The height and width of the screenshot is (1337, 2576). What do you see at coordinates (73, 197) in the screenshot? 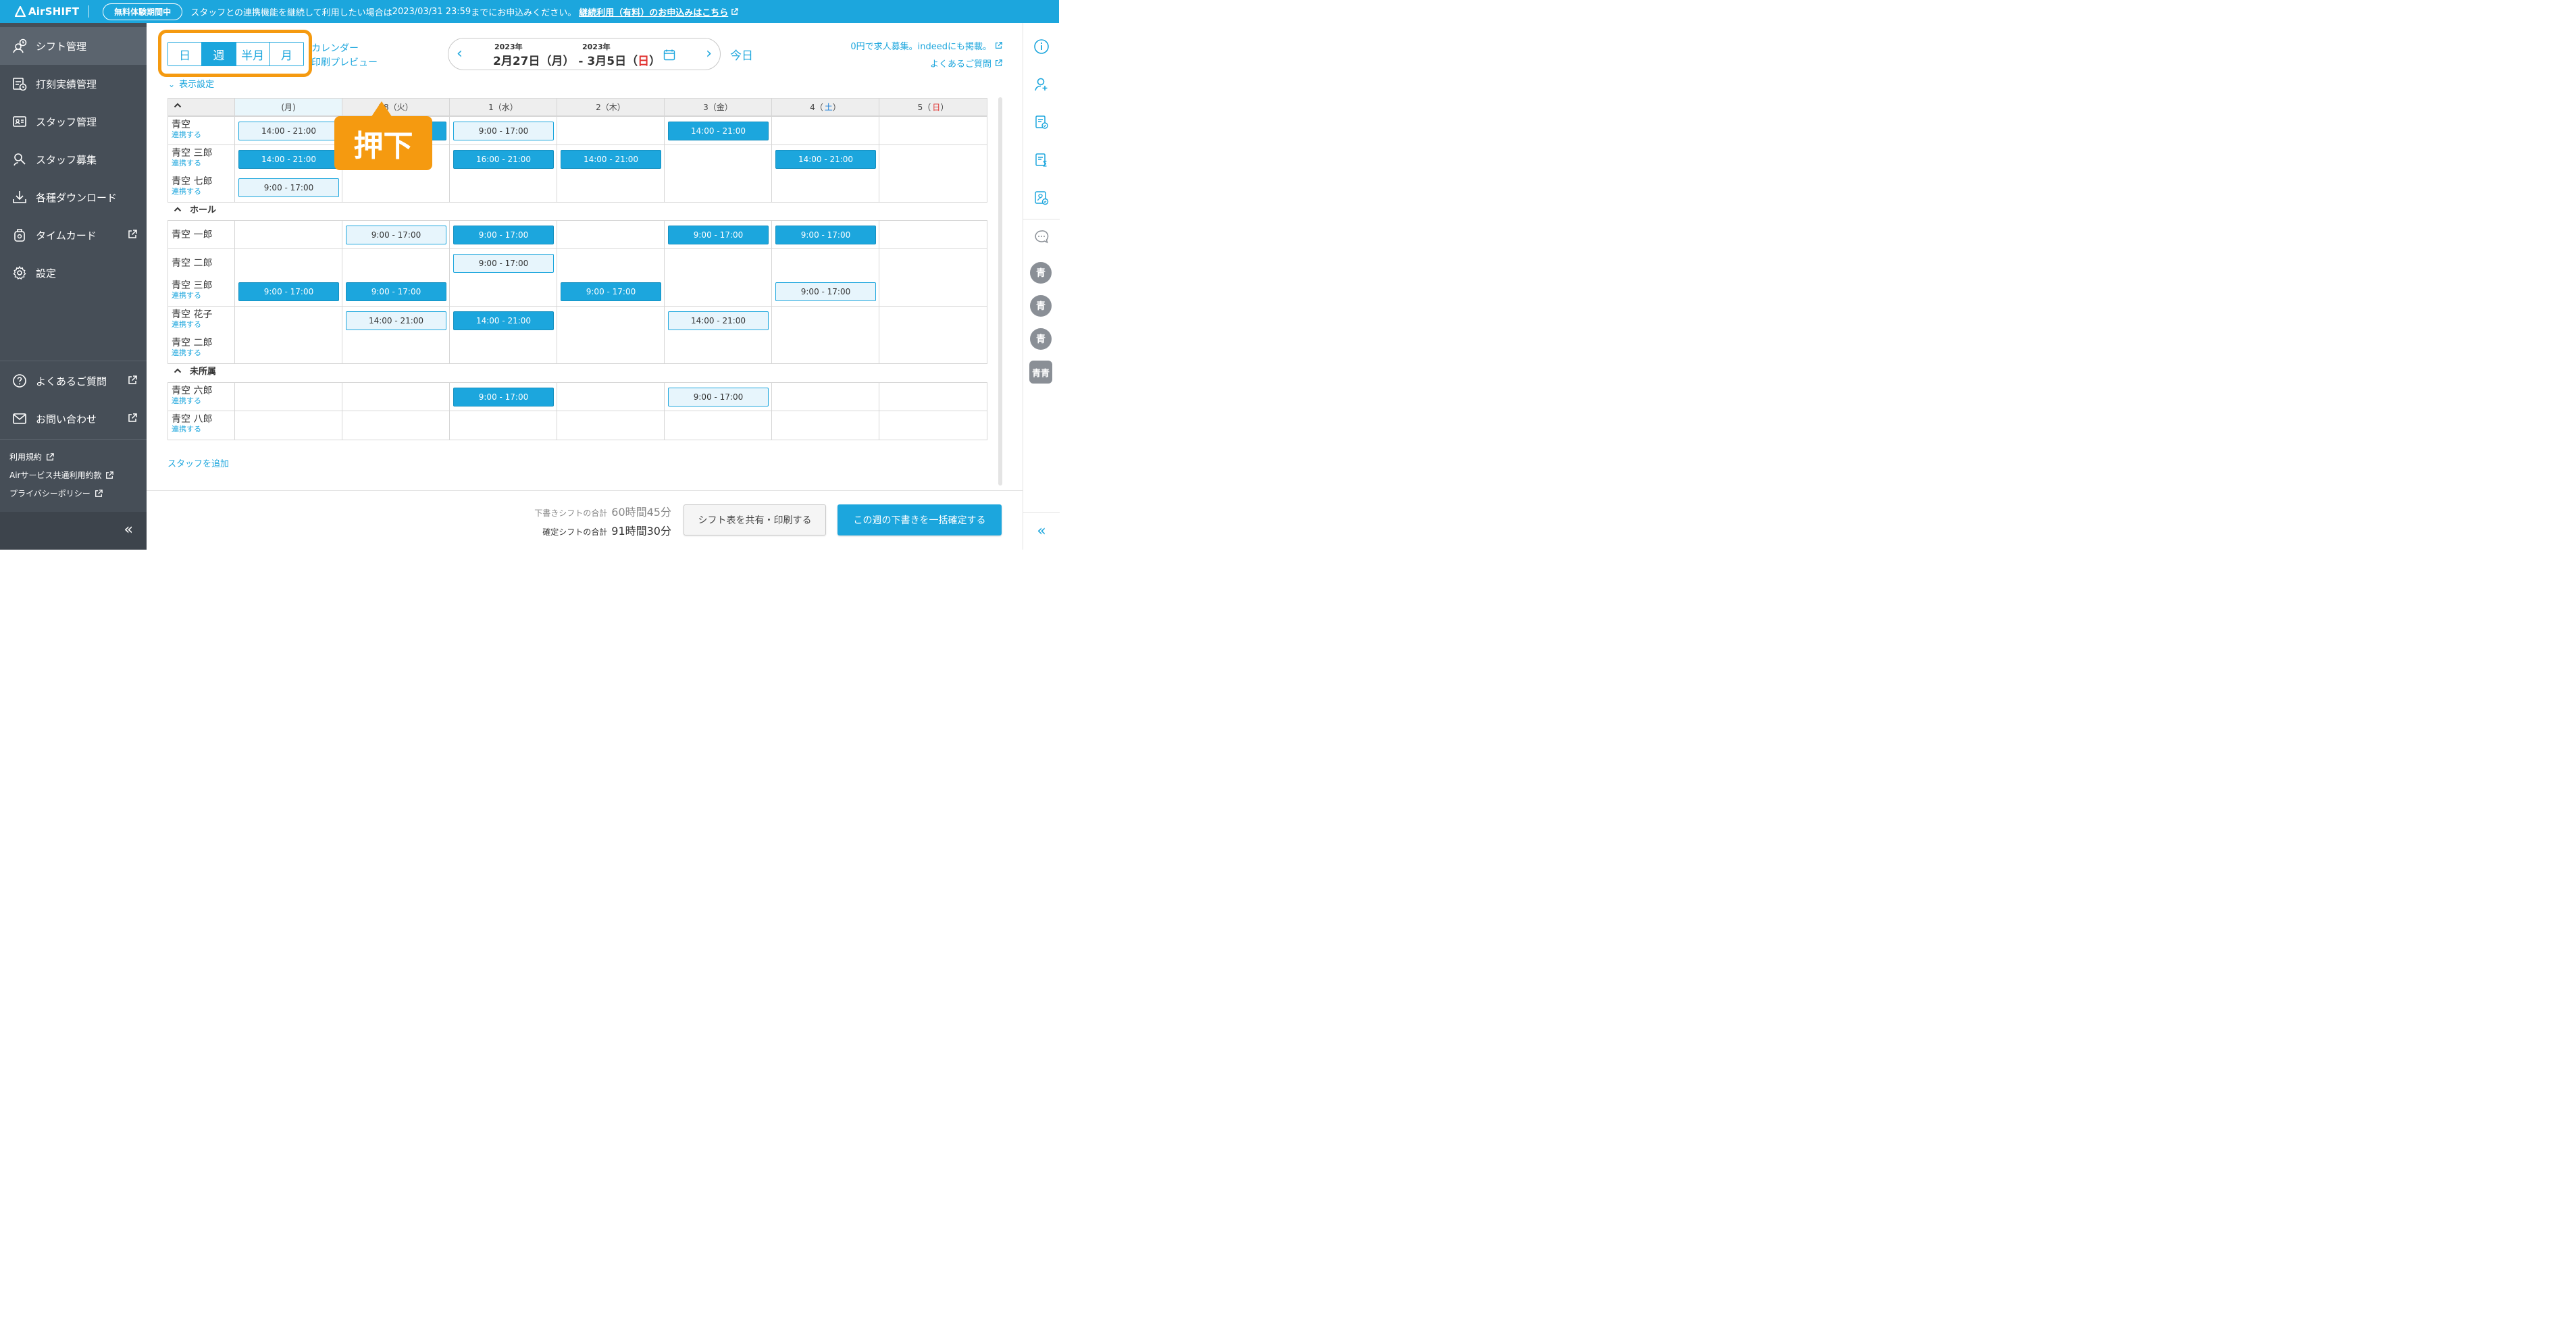
I see `sidebar-item-download: 各種ダウンロード` at bounding box center [73, 197].